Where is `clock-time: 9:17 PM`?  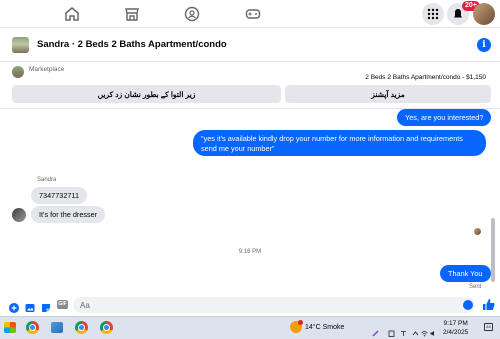
clock-time: 9:17 PM is located at coordinates (455, 323).